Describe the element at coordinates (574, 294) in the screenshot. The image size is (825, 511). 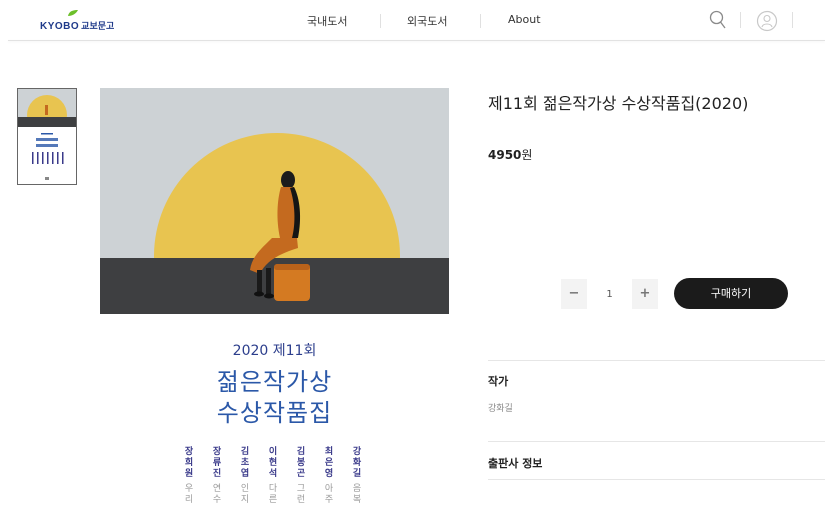
I see `minus-button: −` at that location.